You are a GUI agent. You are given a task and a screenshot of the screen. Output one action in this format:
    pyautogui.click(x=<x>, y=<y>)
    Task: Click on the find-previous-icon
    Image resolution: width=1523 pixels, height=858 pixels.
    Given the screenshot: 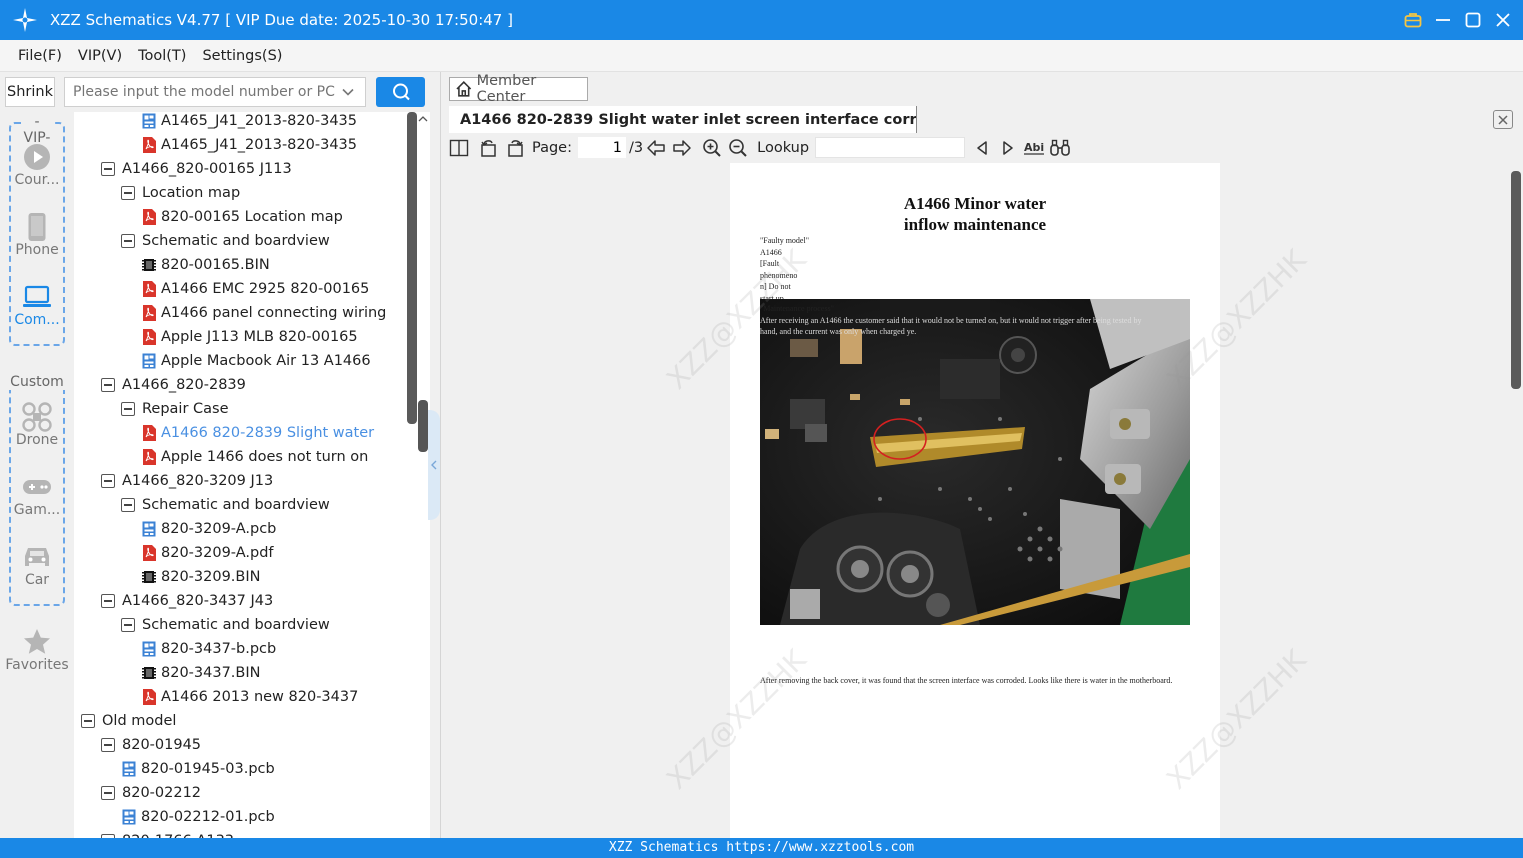 What is the action you would take?
    pyautogui.click(x=982, y=148)
    